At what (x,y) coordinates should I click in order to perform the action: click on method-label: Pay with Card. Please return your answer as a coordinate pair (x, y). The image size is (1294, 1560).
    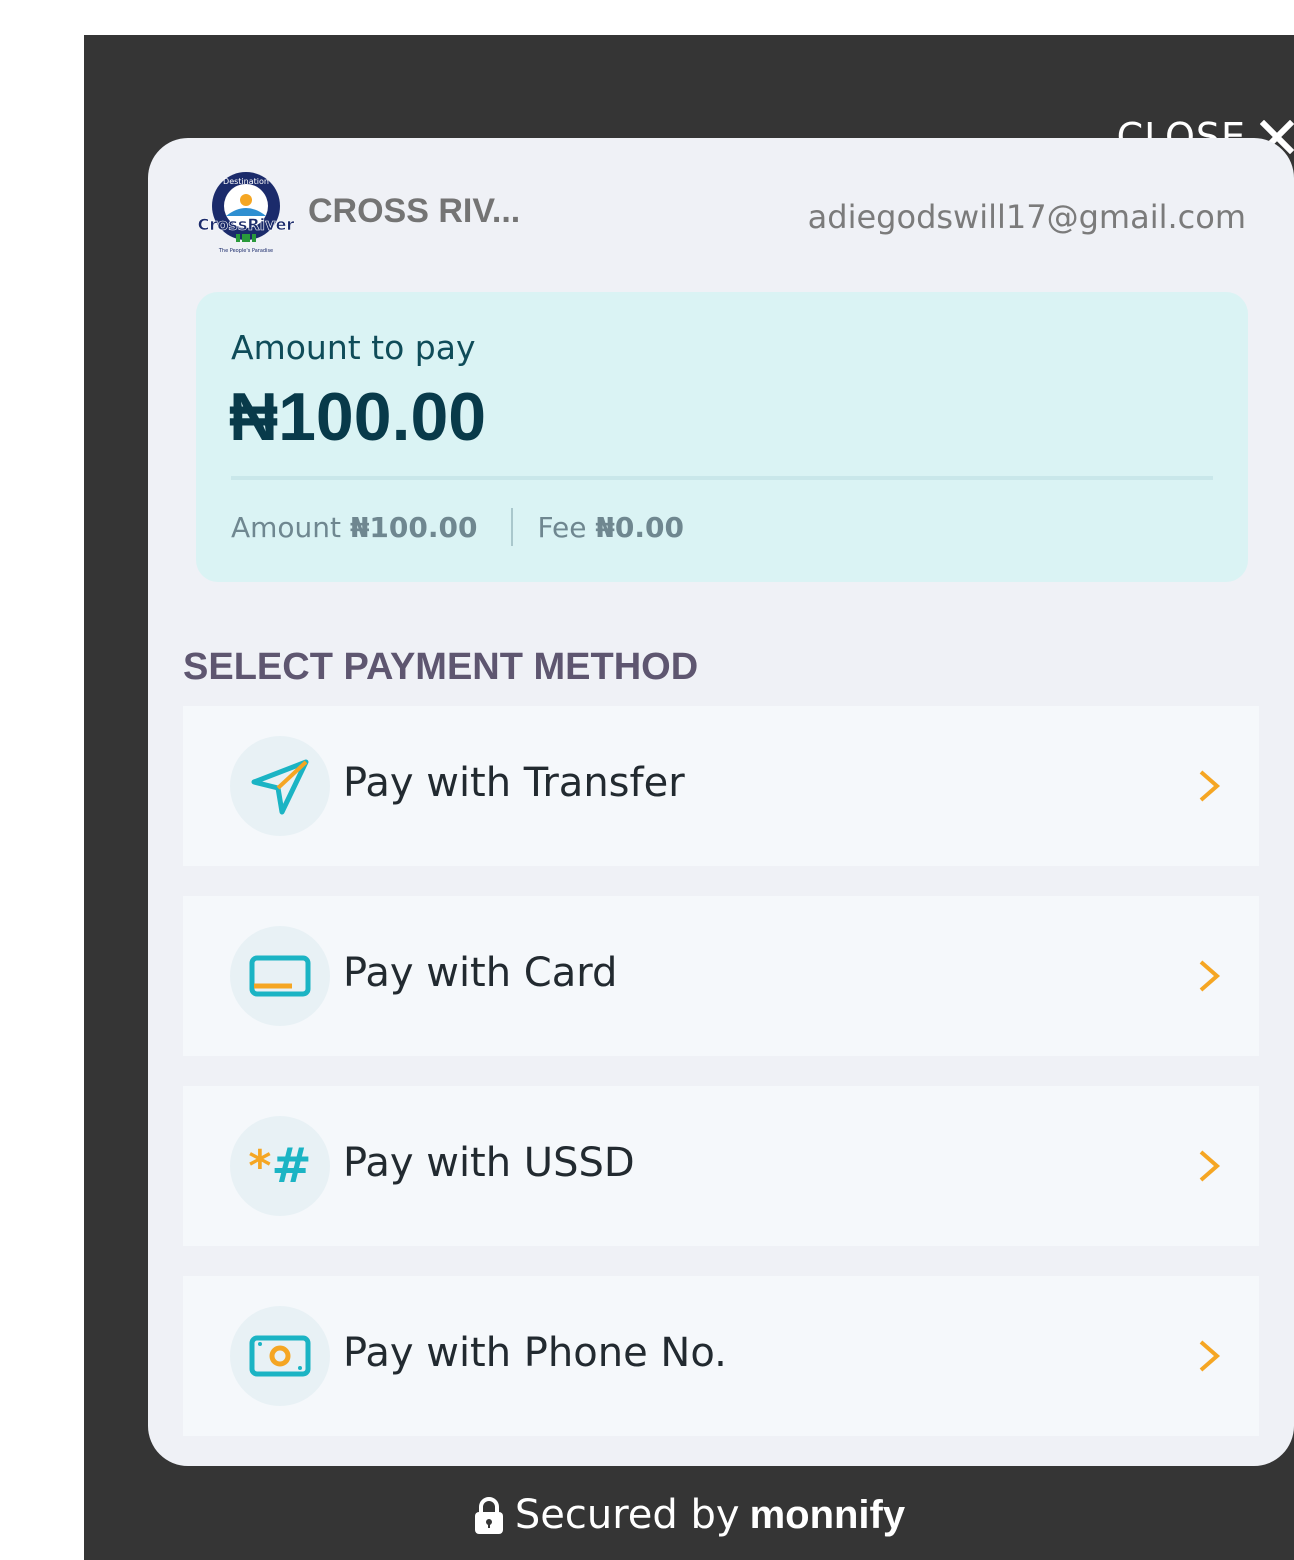
    Looking at the image, I should click on (480, 973).